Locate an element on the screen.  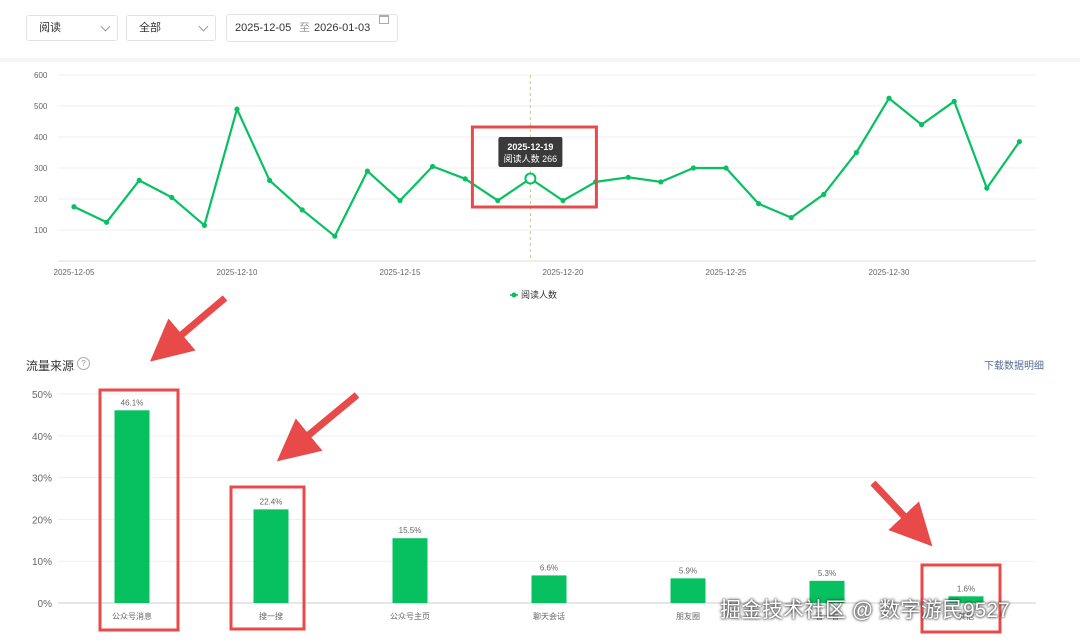
bar-category-label: 搜一搜 is located at coordinates (271, 616).